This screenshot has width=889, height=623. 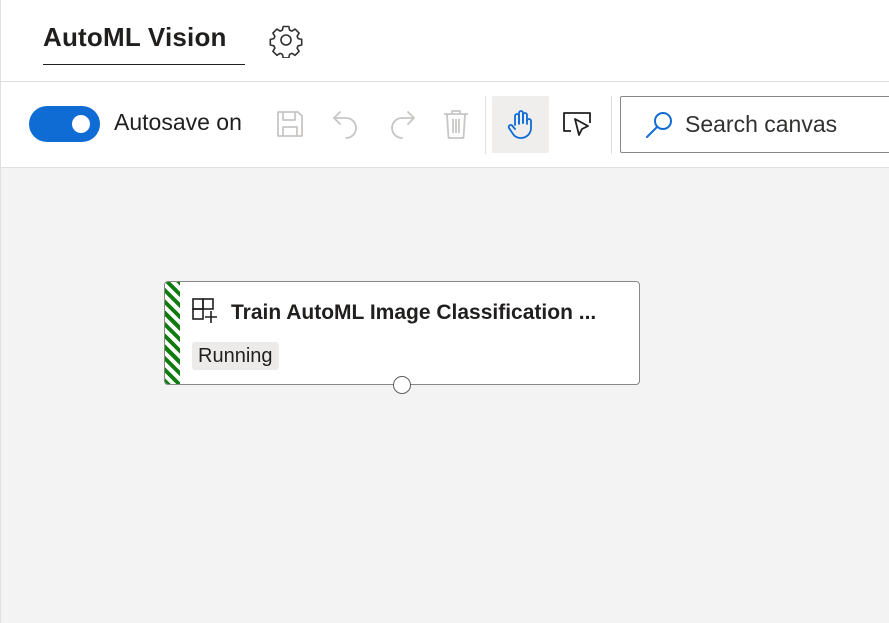 What do you see at coordinates (235, 356) in the screenshot?
I see `status-badge: Running` at bounding box center [235, 356].